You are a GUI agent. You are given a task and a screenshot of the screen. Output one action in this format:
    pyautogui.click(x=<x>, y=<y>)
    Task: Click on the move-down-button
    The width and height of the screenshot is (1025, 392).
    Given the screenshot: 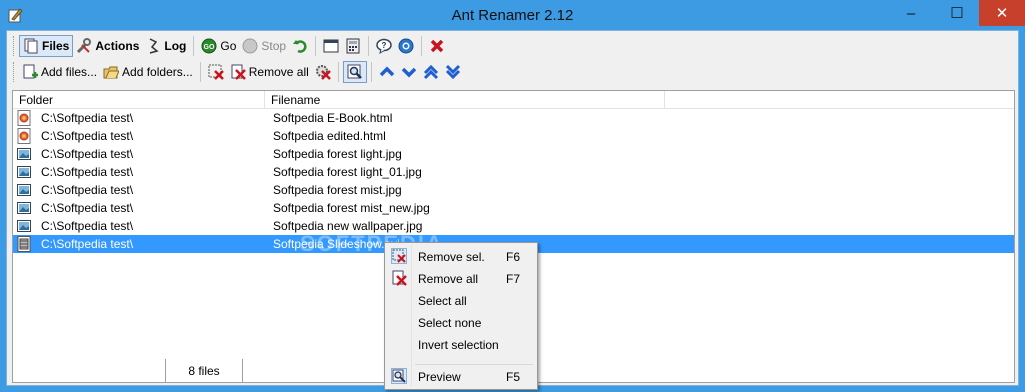 What is the action you would take?
    pyautogui.click(x=409, y=72)
    